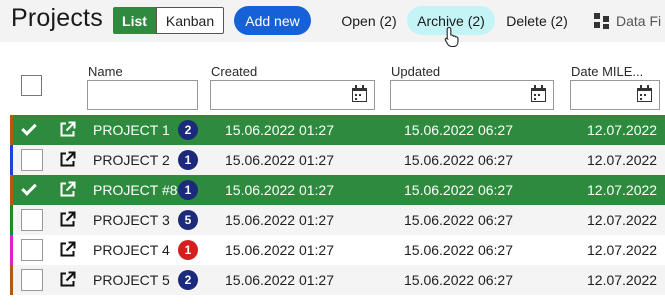 The height and width of the screenshot is (305, 665). What do you see at coordinates (142, 95) in the screenshot?
I see `name-filter-input` at bounding box center [142, 95].